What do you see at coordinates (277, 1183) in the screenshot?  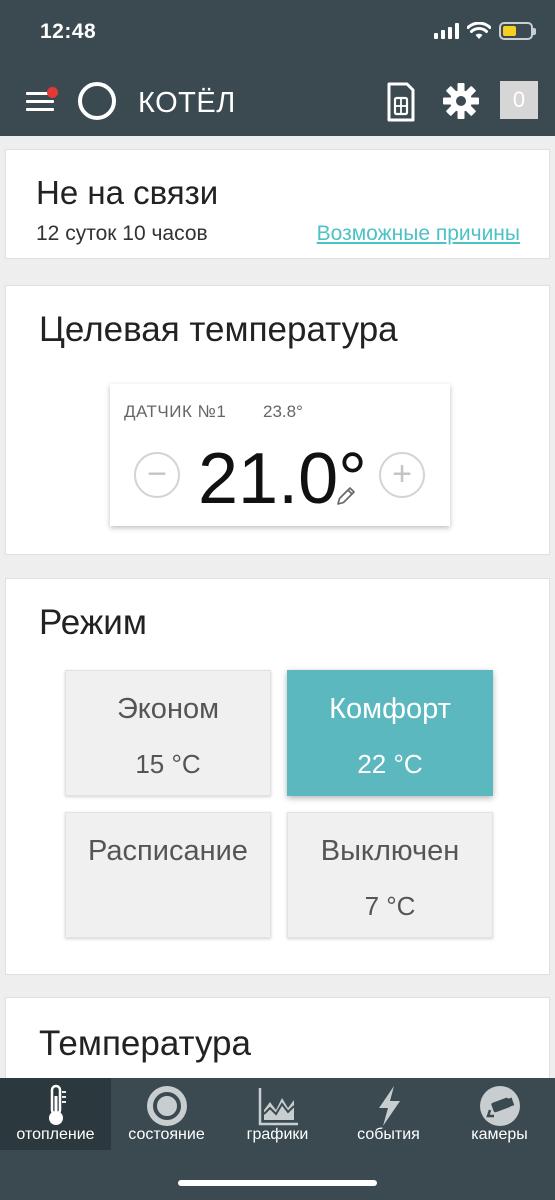 I see `home-indicator` at bounding box center [277, 1183].